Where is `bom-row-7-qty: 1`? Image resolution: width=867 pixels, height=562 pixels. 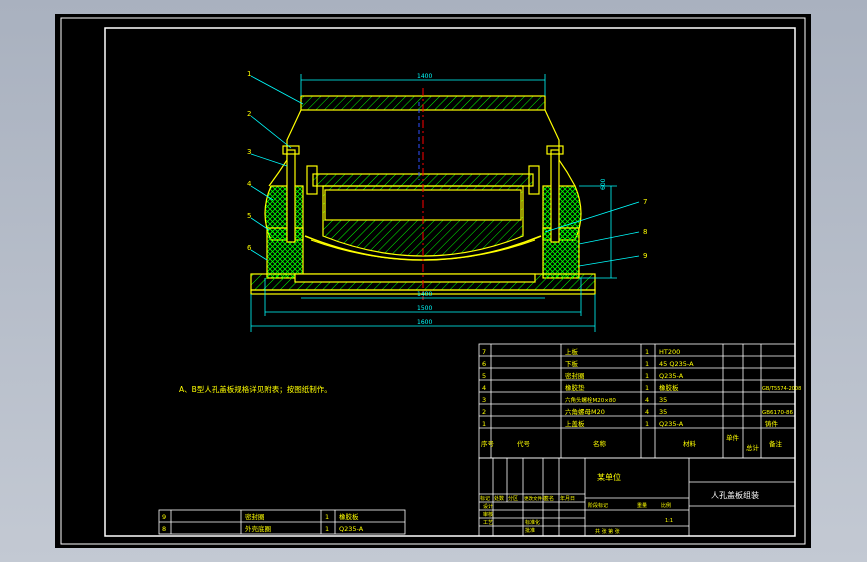 bom-row-7-qty: 1 is located at coordinates (647, 352).